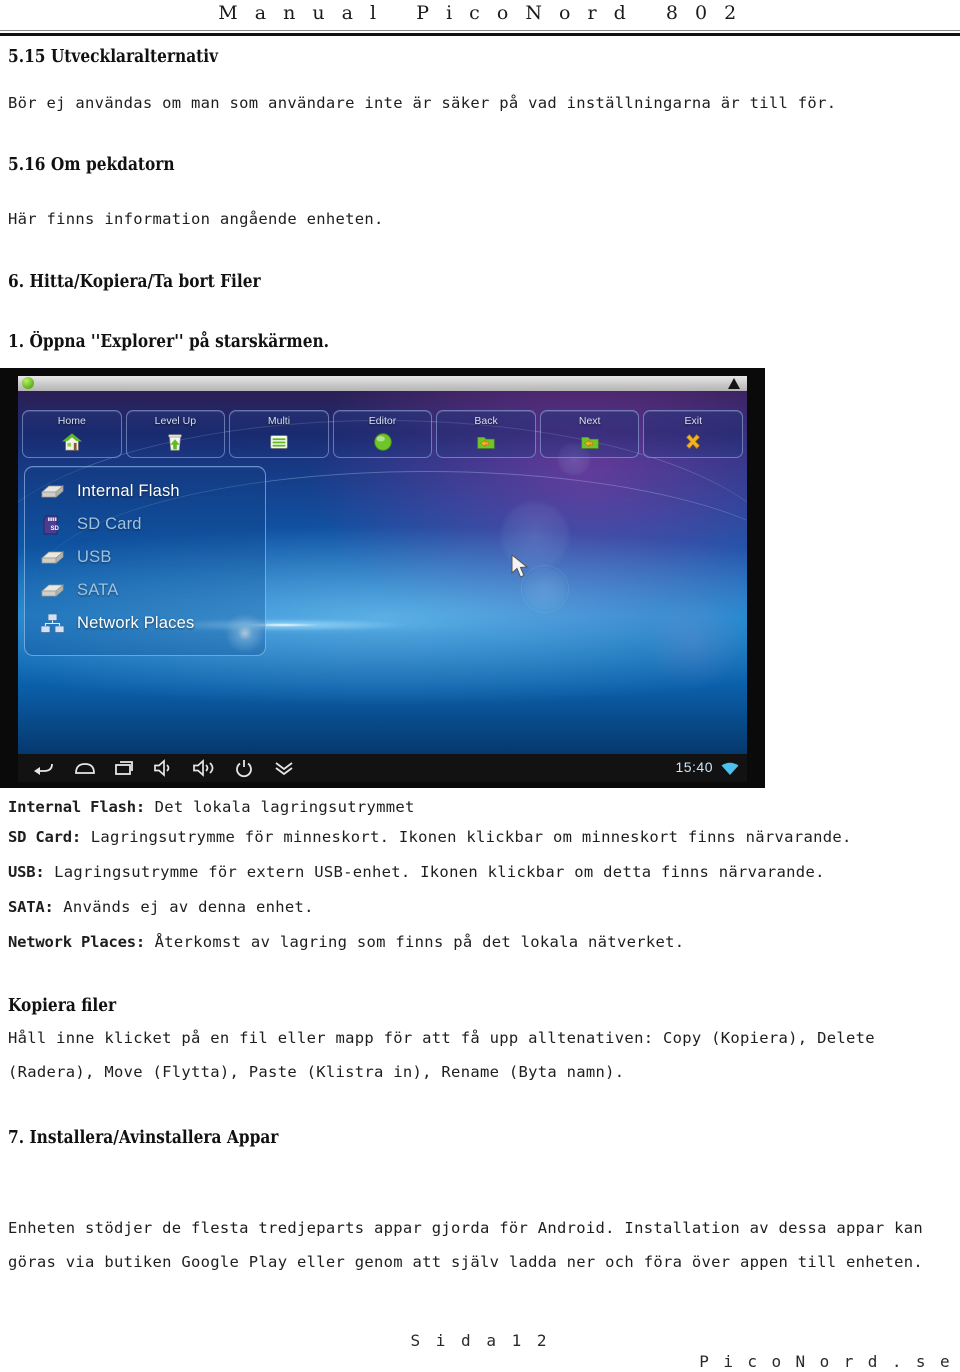 This screenshot has width=960, height=1372. Describe the element at coordinates (85, 768) in the screenshot. I see `home-icon` at that location.